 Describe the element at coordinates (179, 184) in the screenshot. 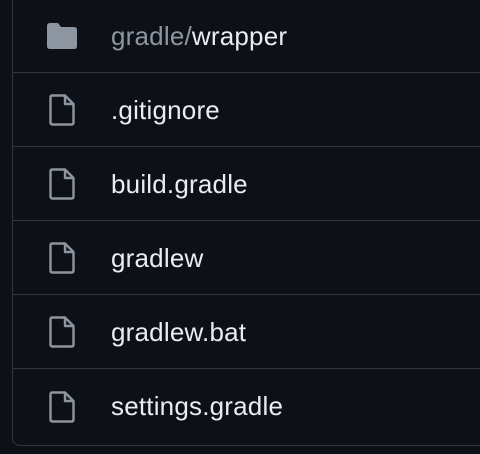

I see `file-name: build.gradle` at that location.